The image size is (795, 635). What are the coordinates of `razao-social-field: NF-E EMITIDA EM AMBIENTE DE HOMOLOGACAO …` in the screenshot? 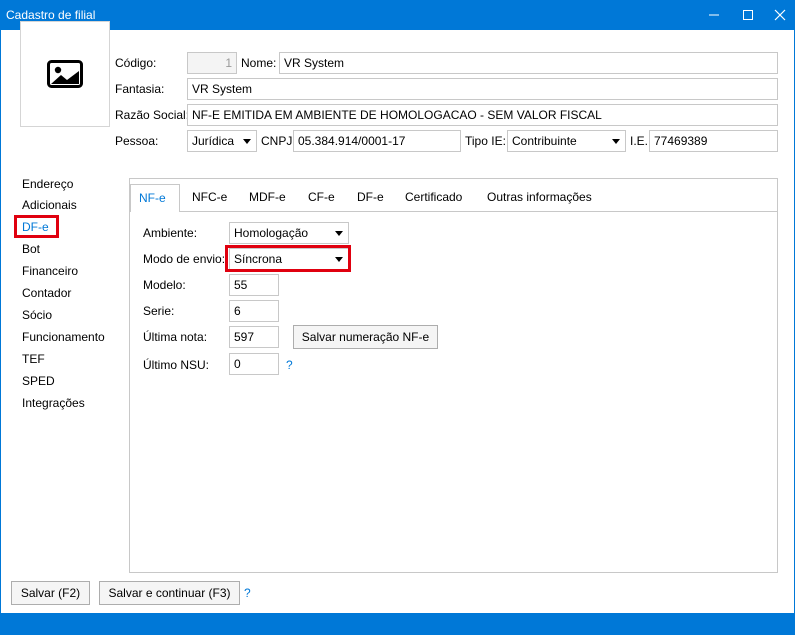 It's located at (482, 115).